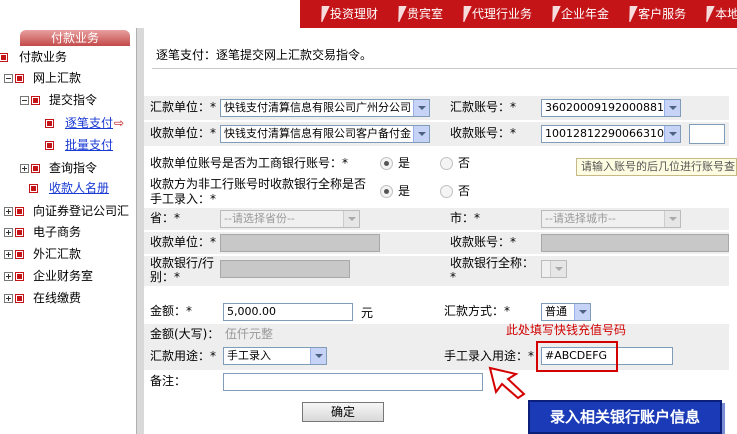 Image resolution: width=737 pixels, height=434 pixels. Describe the element at coordinates (165, 277) in the screenshot. I see `bank-branch-label-2: 别：*` at that location.